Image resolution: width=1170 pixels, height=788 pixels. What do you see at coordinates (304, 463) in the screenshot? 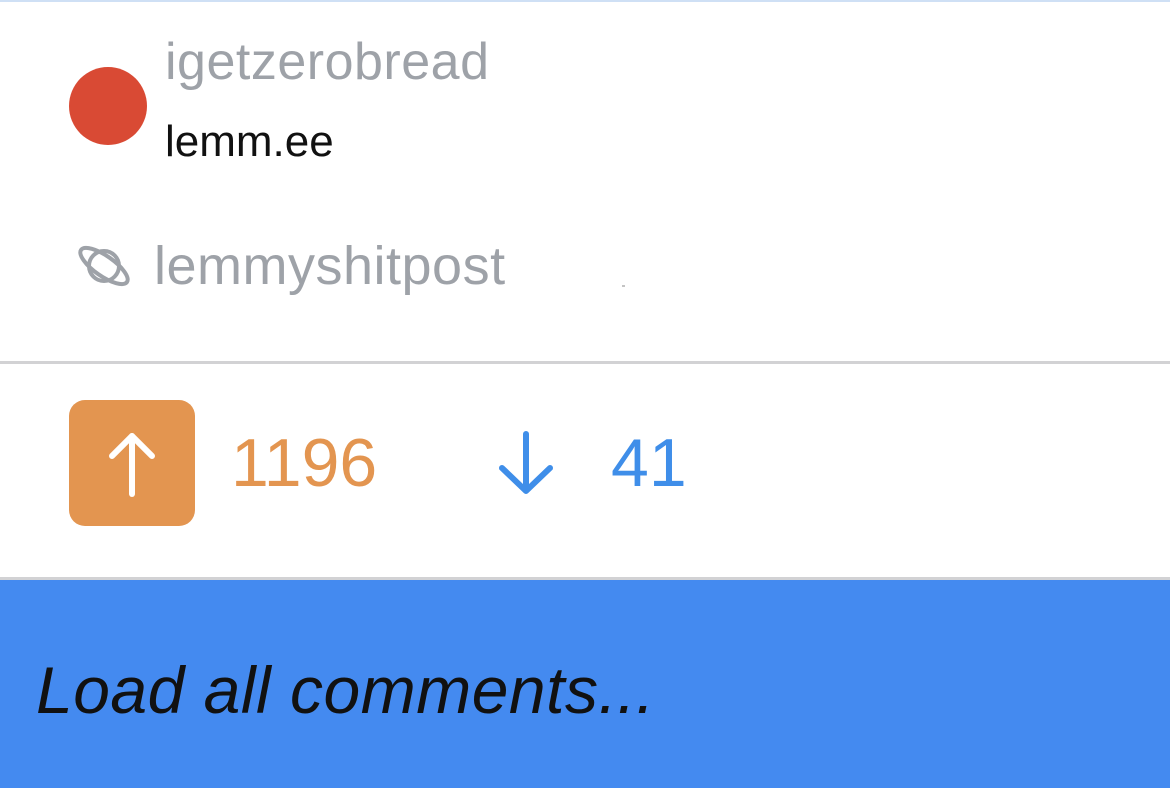
I see `upvote-count: 1196` at bounding box center [304, 463].